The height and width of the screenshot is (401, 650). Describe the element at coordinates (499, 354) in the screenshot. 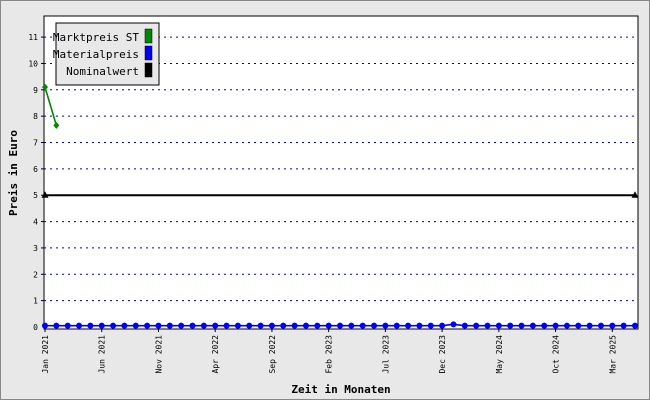

I see `x-tick-label: May 2024` at that location.